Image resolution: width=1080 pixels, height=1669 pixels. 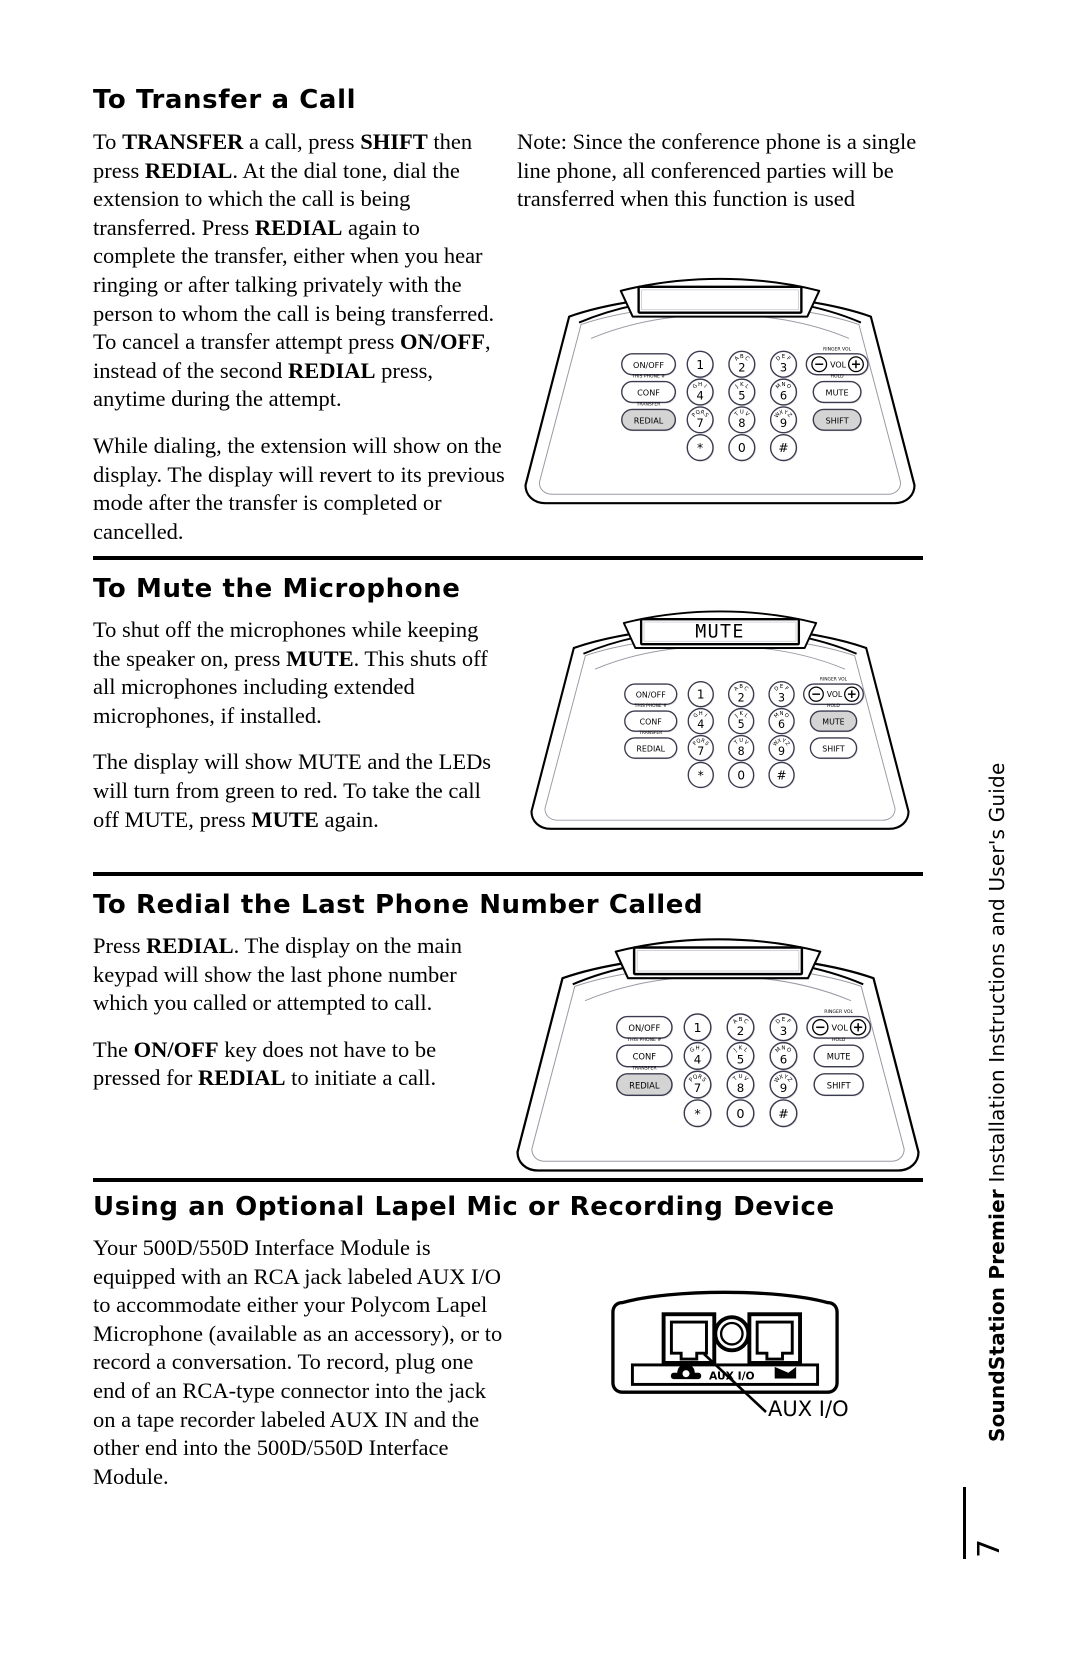 What do you see at coordinates (650, 706) in the screenshot?
I see `key-secondary-label: THIS PHONE #` at bounding box center [650, 706].